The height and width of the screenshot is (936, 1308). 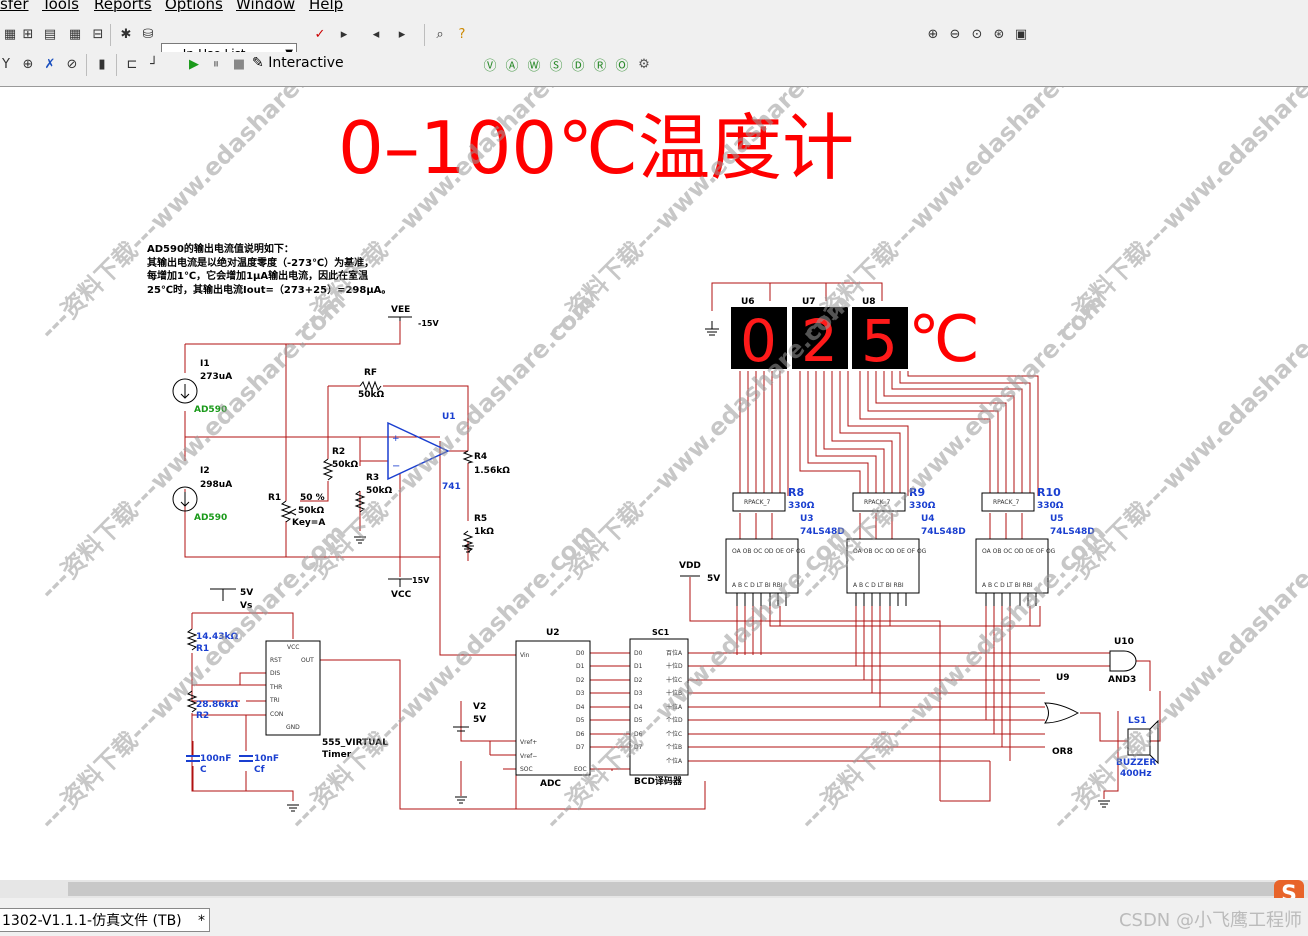 What do you see at coordinates (215, 759) in the screenshot?
I see `svg-text: 100nF` at bounding box center [215, 759].